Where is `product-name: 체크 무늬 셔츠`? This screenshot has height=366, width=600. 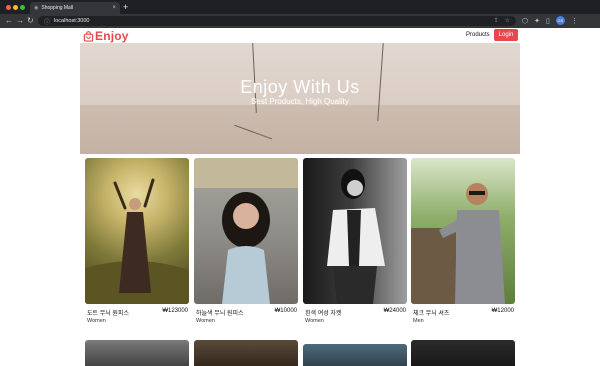 product-name: 체크 무늬 셔츠 is located at coordinates (431, 314).